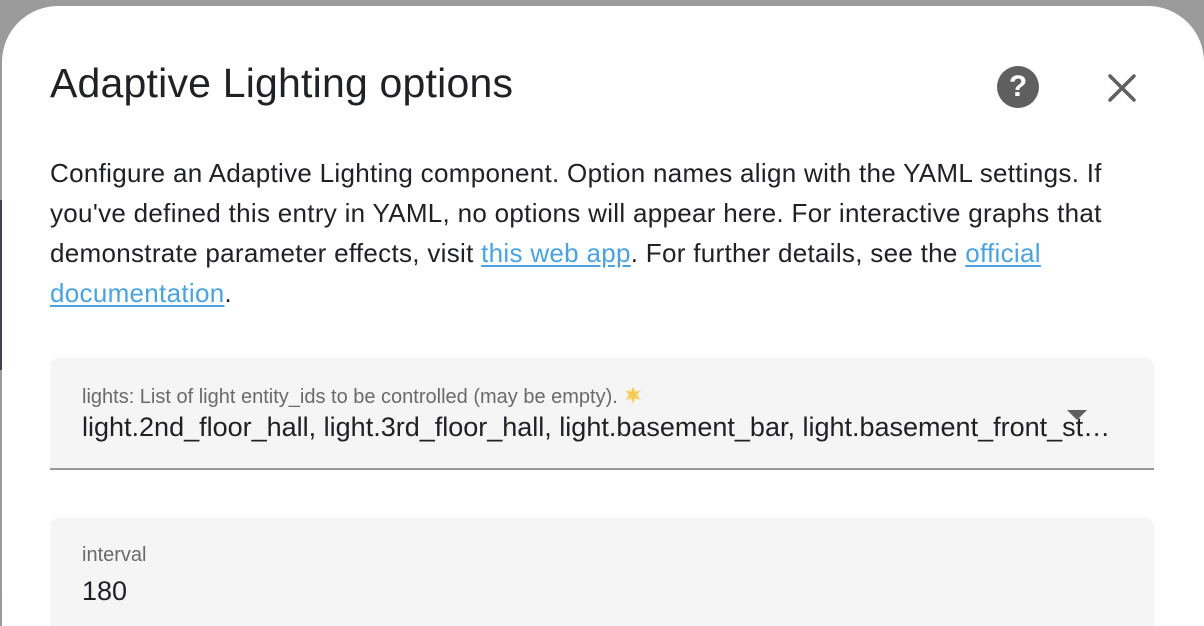 The image size is (1204, 626). I want to click on interval-field-label: interval, so click(114, 555).